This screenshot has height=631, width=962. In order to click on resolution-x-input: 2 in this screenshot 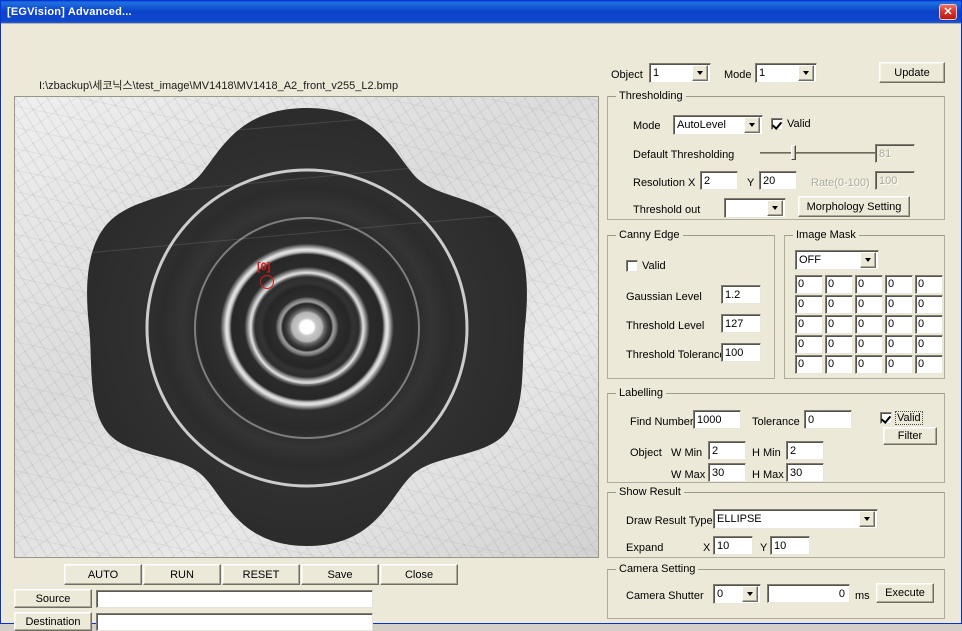, I will do `click(719, 180)`.